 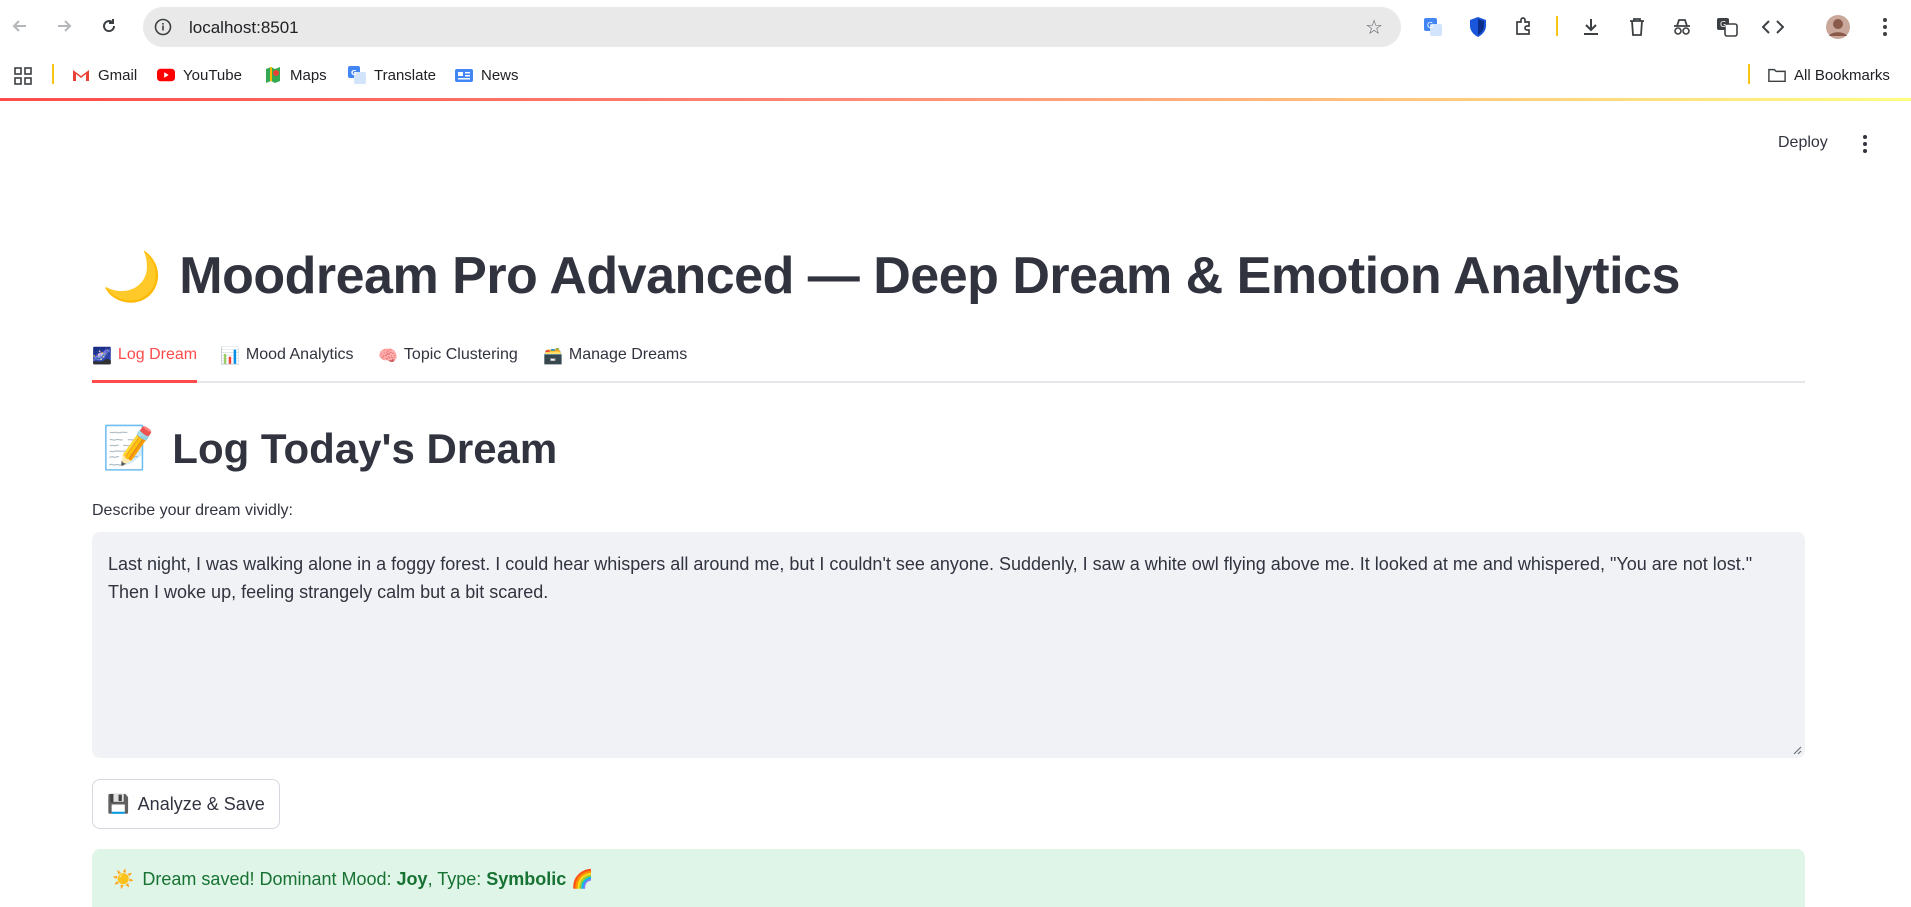 I want to click on app-menu-icon, so click(x=1865, y=144).